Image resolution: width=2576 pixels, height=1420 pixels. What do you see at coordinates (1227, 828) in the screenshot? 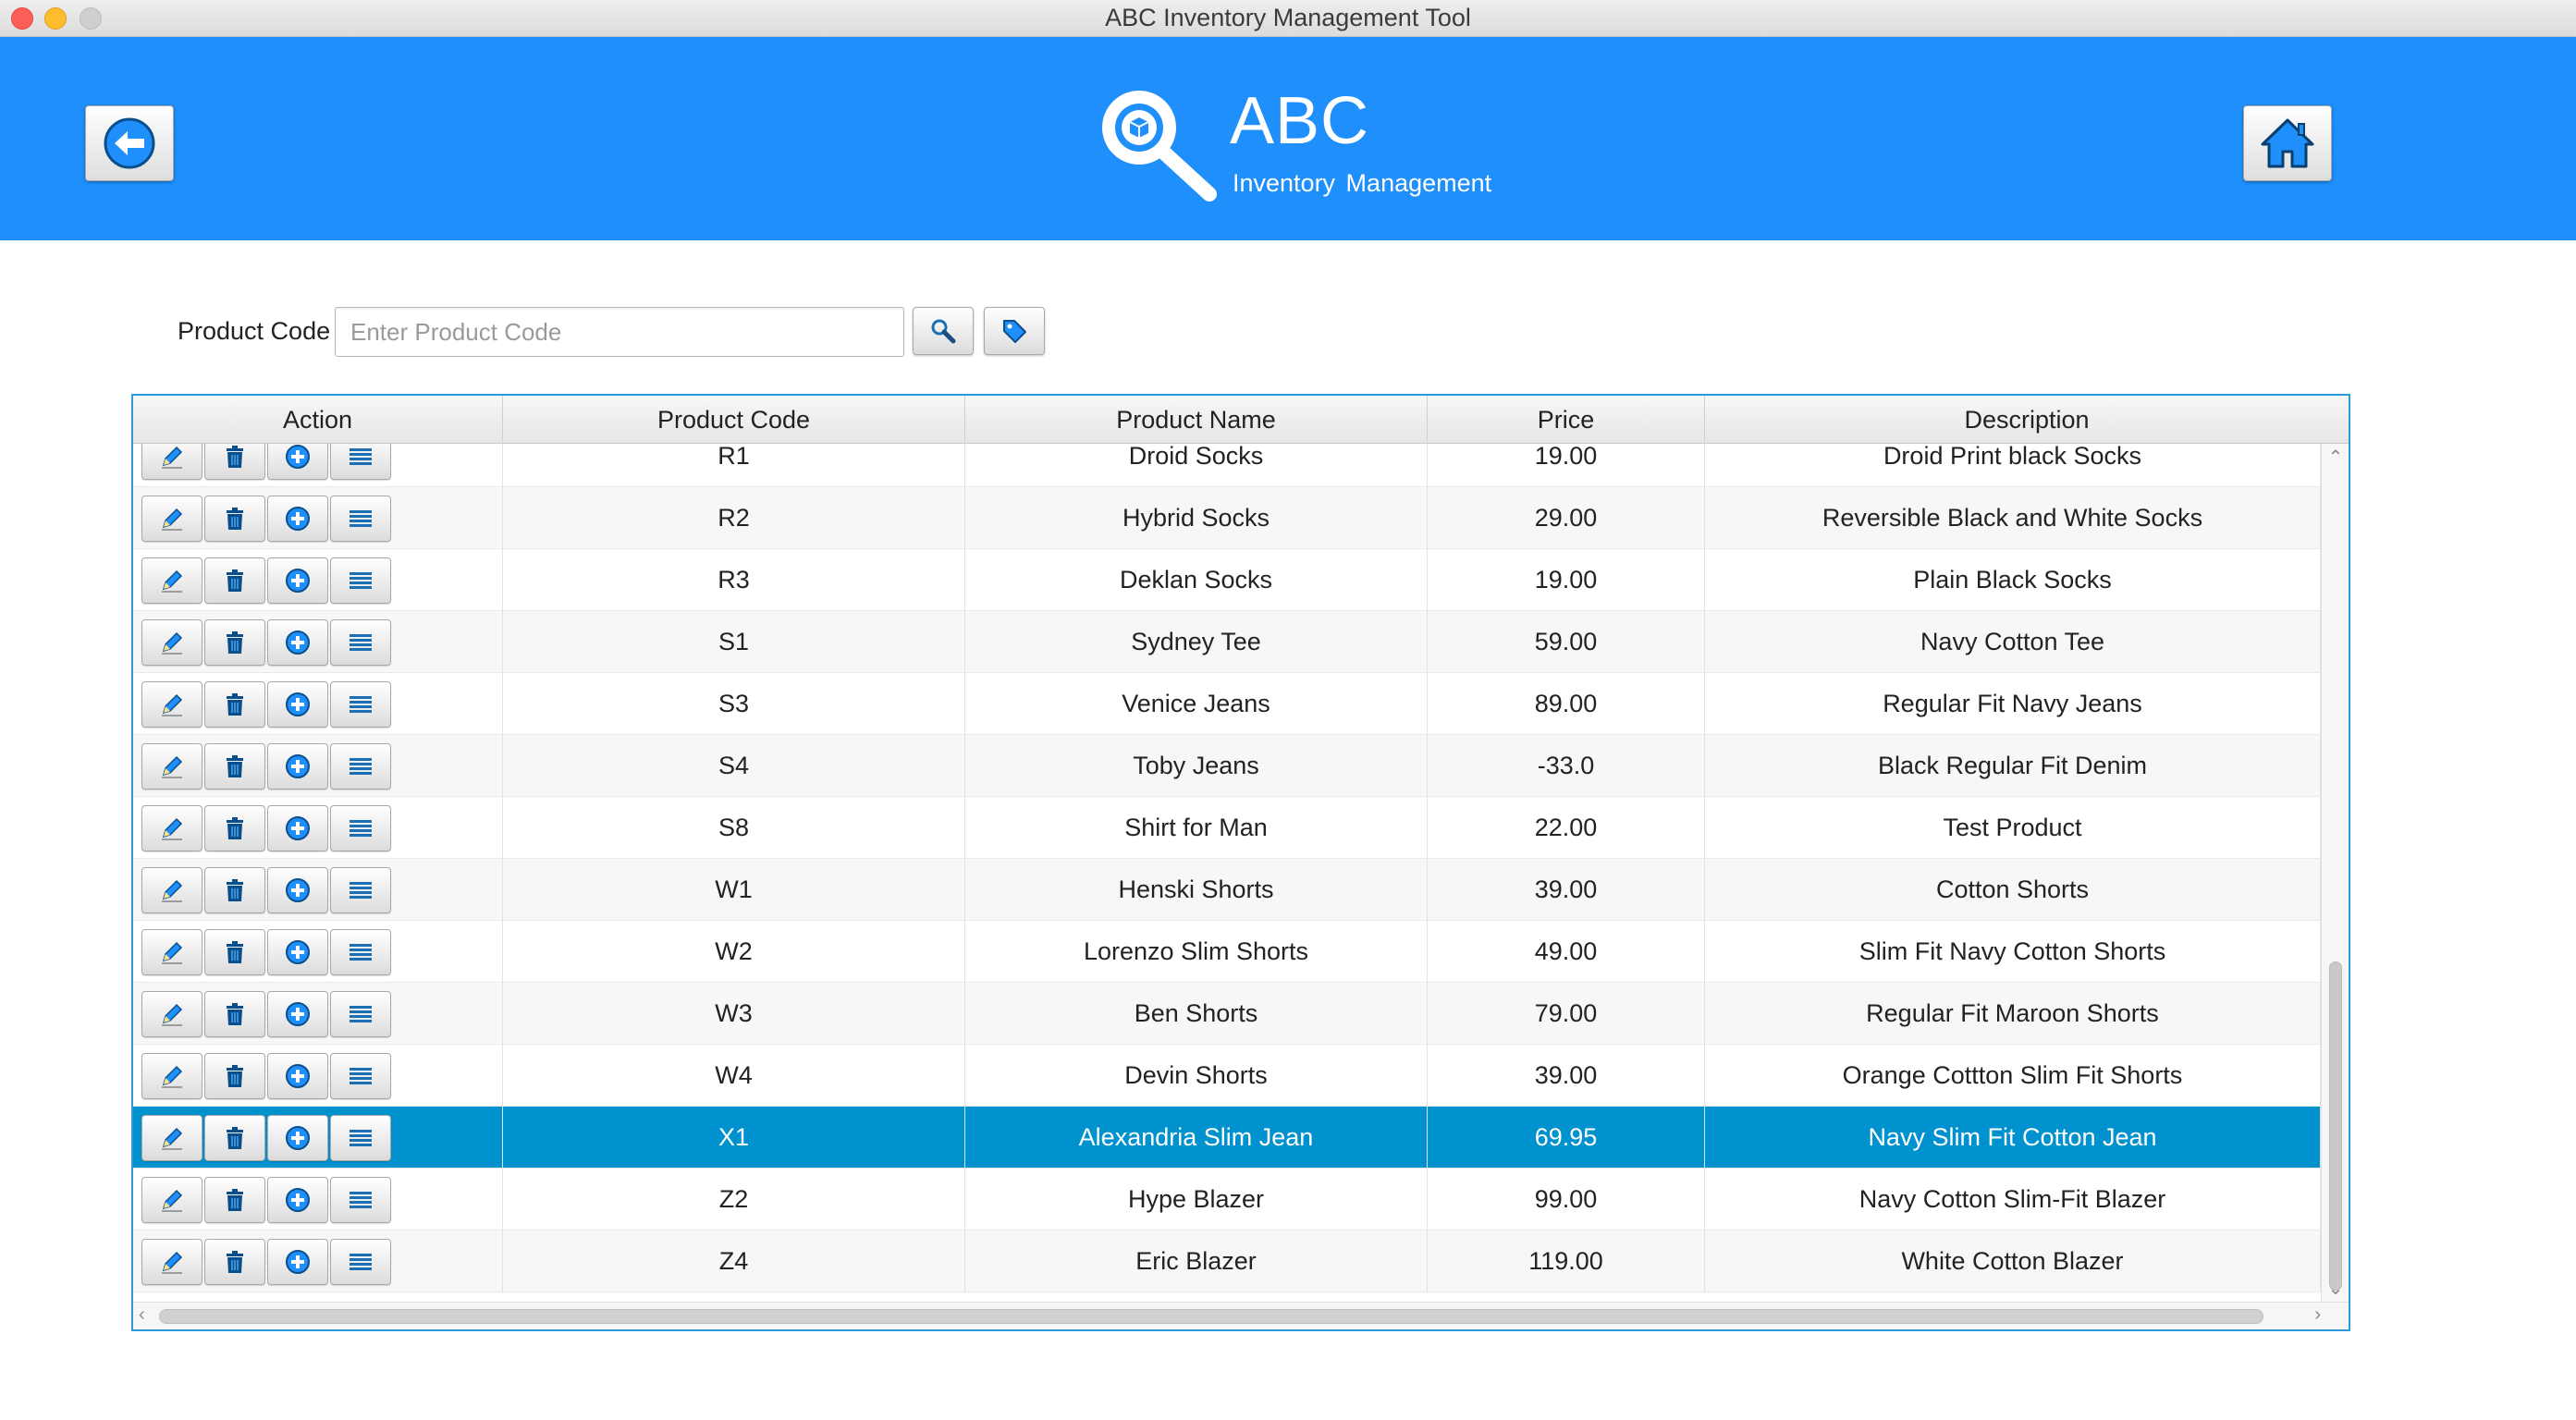
I see `table-row: S8 Shirt for Man 22.00 Test Product` at bounding box center [1227, 828].